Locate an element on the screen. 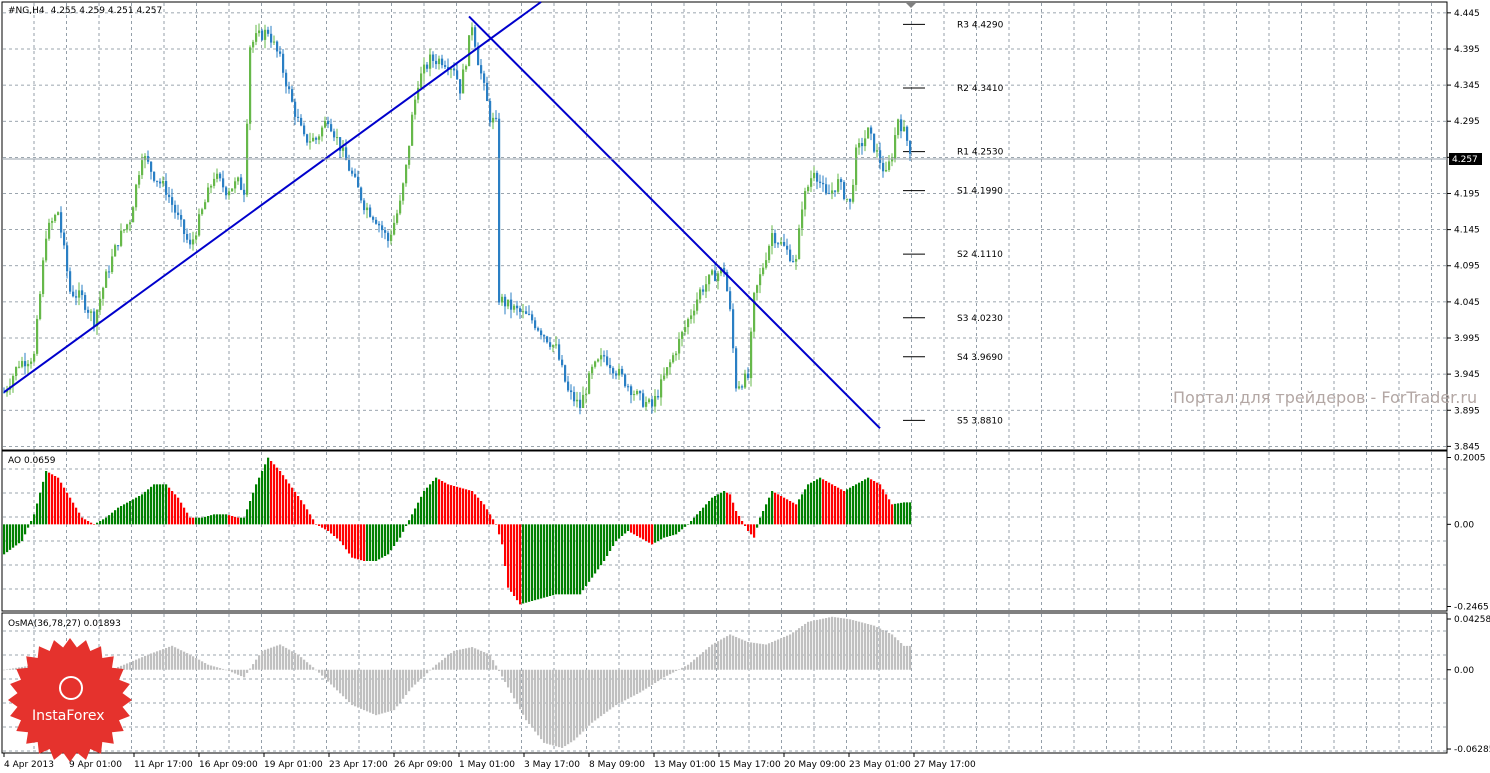 The height and width of the screenshot is (773, 1490). x-tick-label: 13 May 01:00 is located at coordinates (685, 765).